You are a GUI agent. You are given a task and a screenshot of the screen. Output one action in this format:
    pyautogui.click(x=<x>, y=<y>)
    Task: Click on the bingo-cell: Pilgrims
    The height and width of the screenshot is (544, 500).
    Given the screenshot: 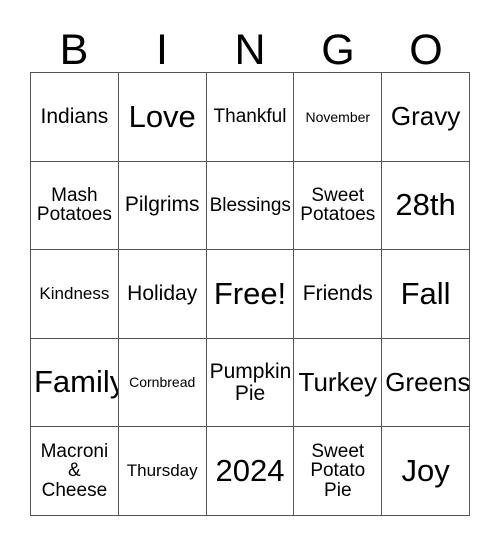 What is the action you would take?
    pyautogui.click(x=162, y=206)
    